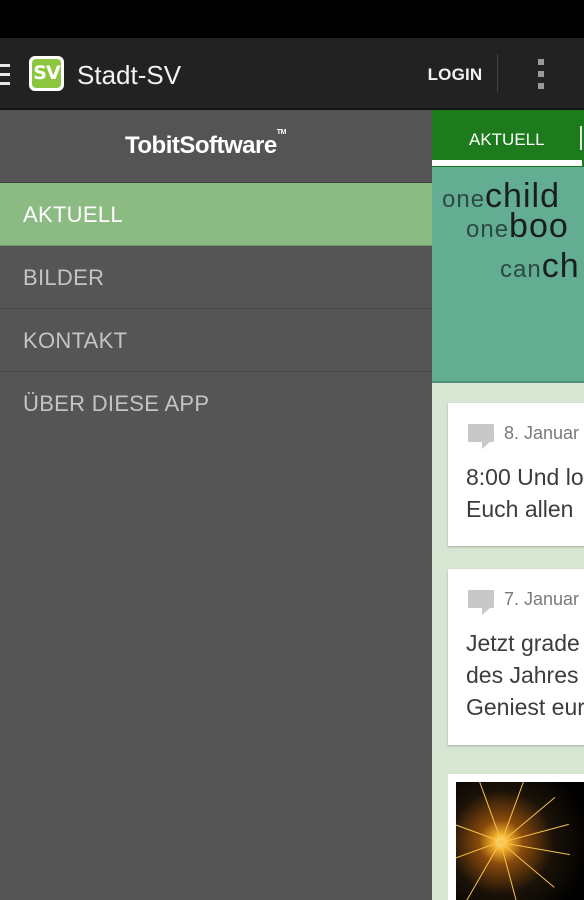 The image size is (584, 900). Describe the element at coordinates (520, 509) in the screenshot. I see `post-text-line: Euch allen` at that location.